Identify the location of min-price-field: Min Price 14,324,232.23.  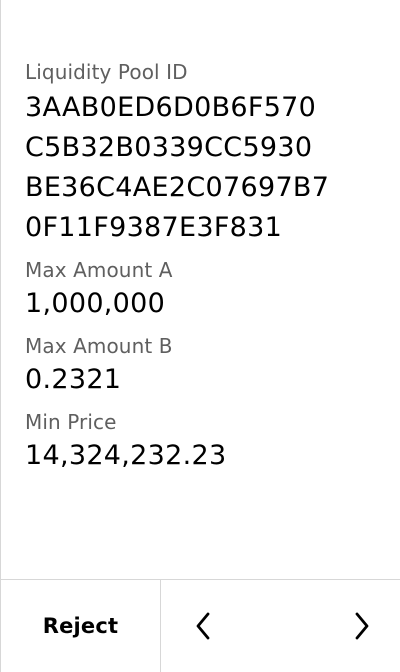
(210, 442).